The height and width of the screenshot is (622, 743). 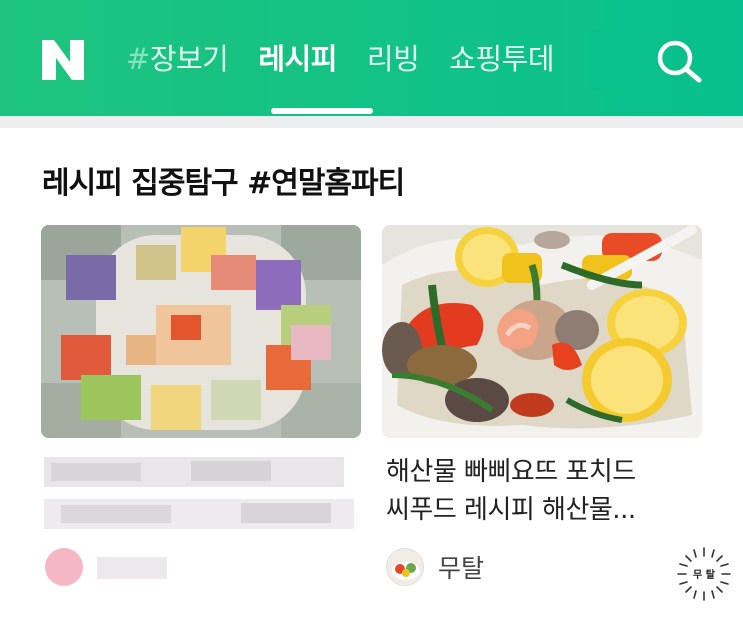 I want to click on section-divider, so click(x=371, y=122).